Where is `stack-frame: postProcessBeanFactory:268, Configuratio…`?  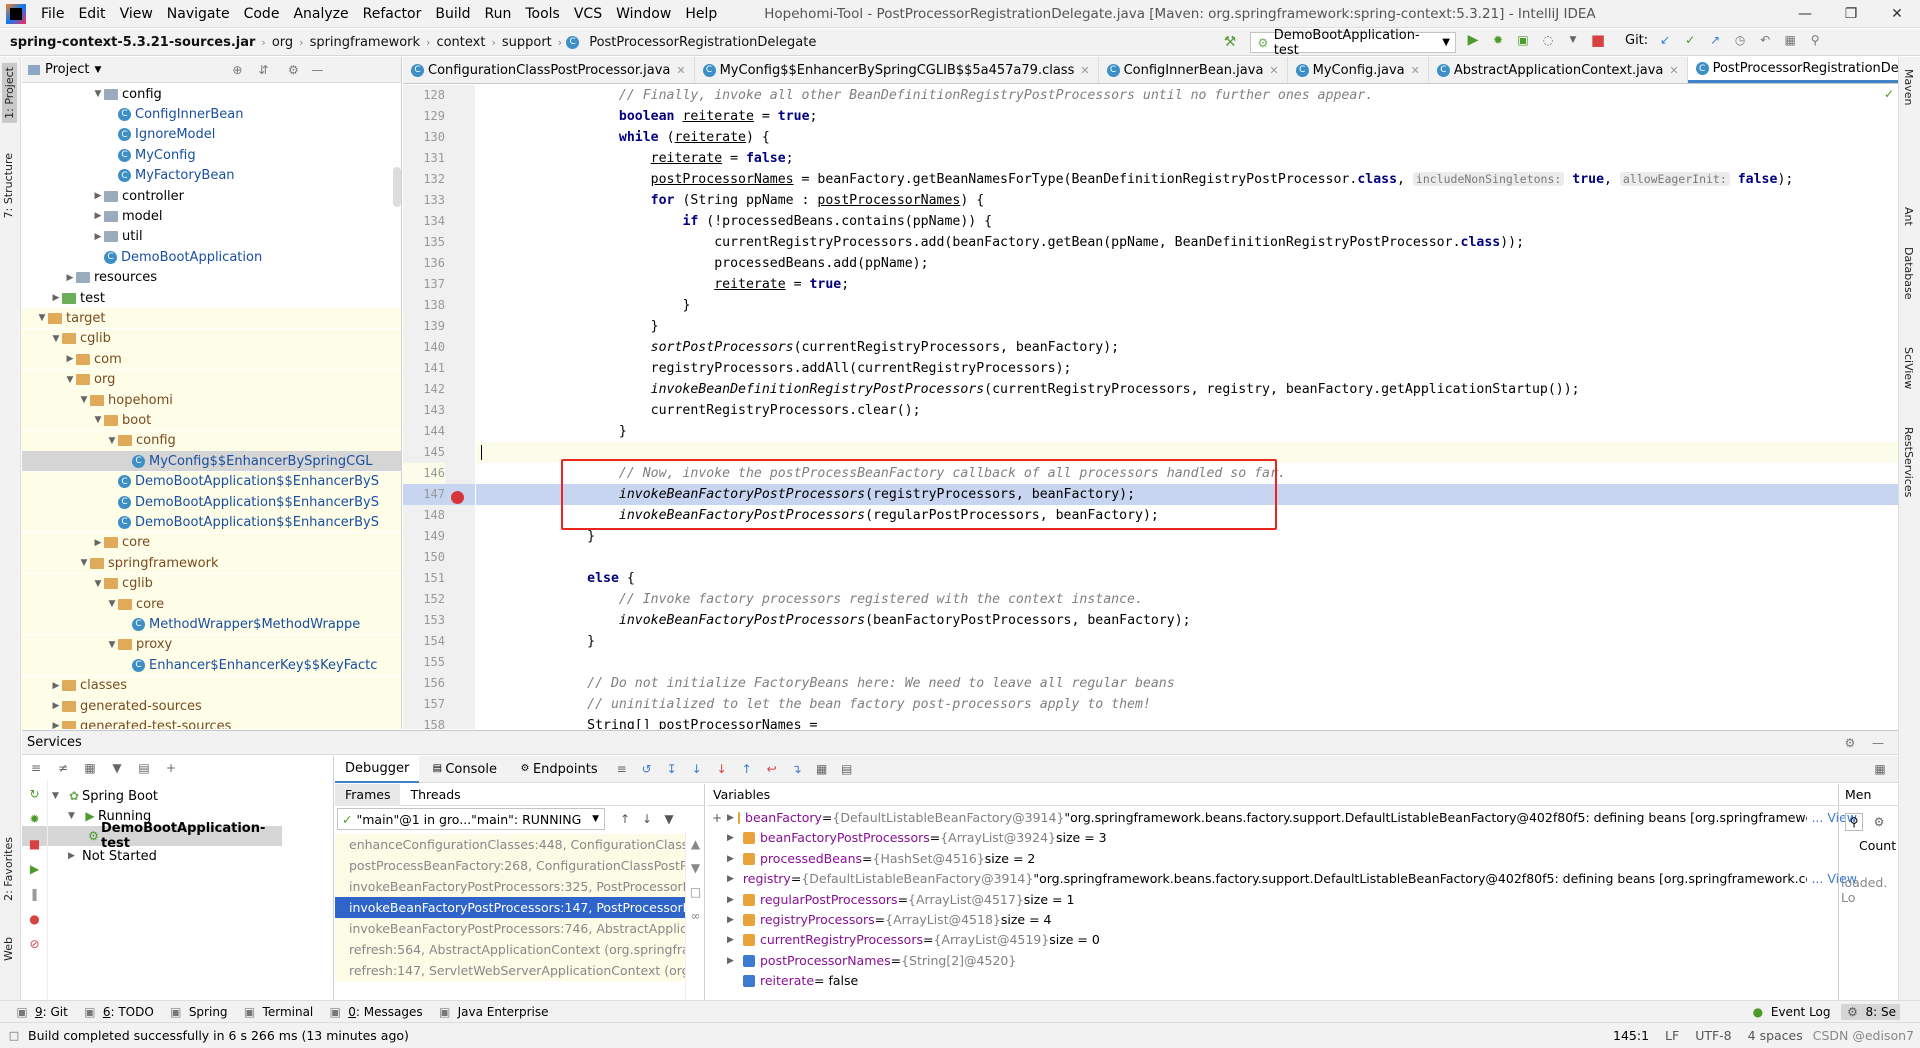
stack-frame: postProcessBeanFactory:268, Configuratio… is located at coordinates (510, 865).